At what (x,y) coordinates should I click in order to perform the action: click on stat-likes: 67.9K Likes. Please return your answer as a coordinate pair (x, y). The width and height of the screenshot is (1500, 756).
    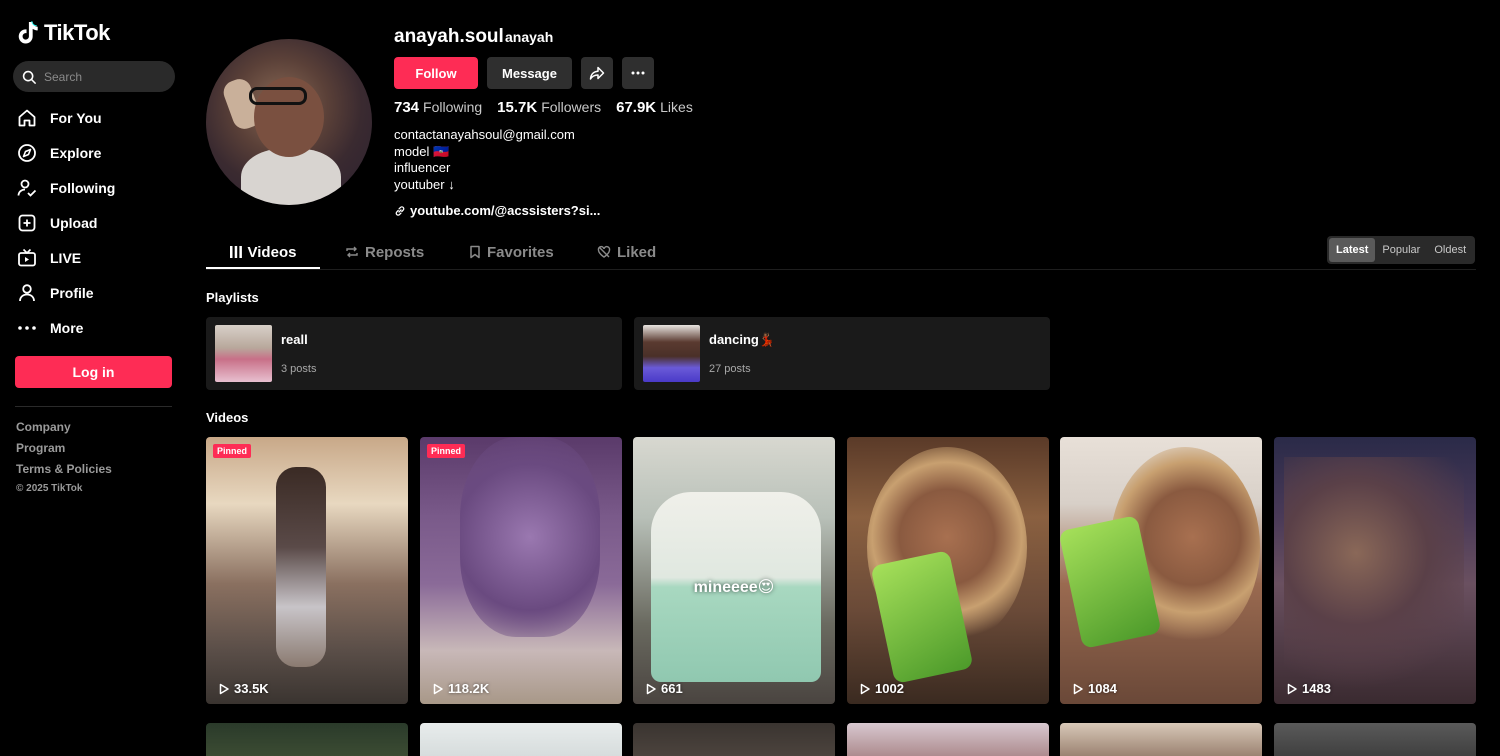
    Looking at the image, I should click on (654, 107).